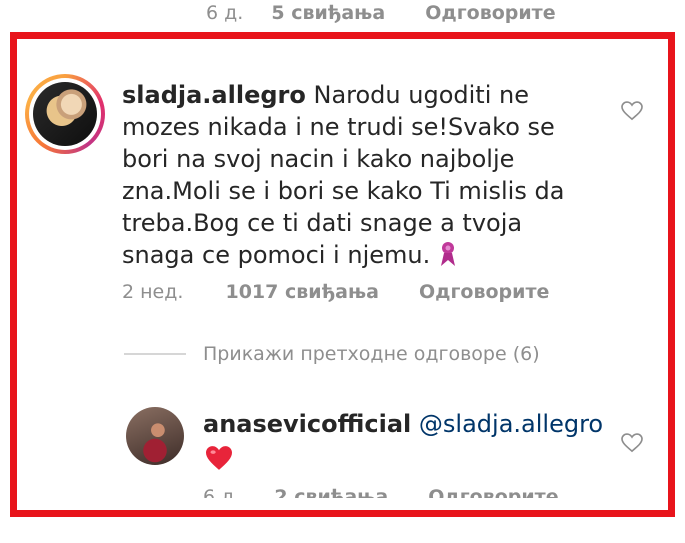 Image resolution: width=685 pixels, height=543 pixels. I want to click on replier-avatar, so click(155, 436).